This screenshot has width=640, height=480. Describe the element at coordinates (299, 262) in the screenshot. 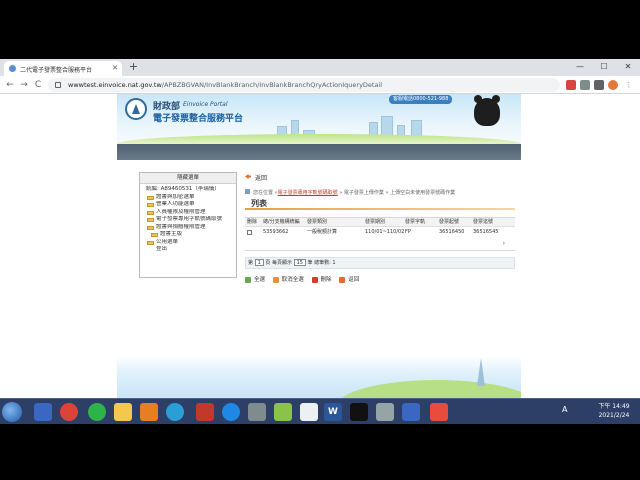

I see `page-size-select: 15` at that location.